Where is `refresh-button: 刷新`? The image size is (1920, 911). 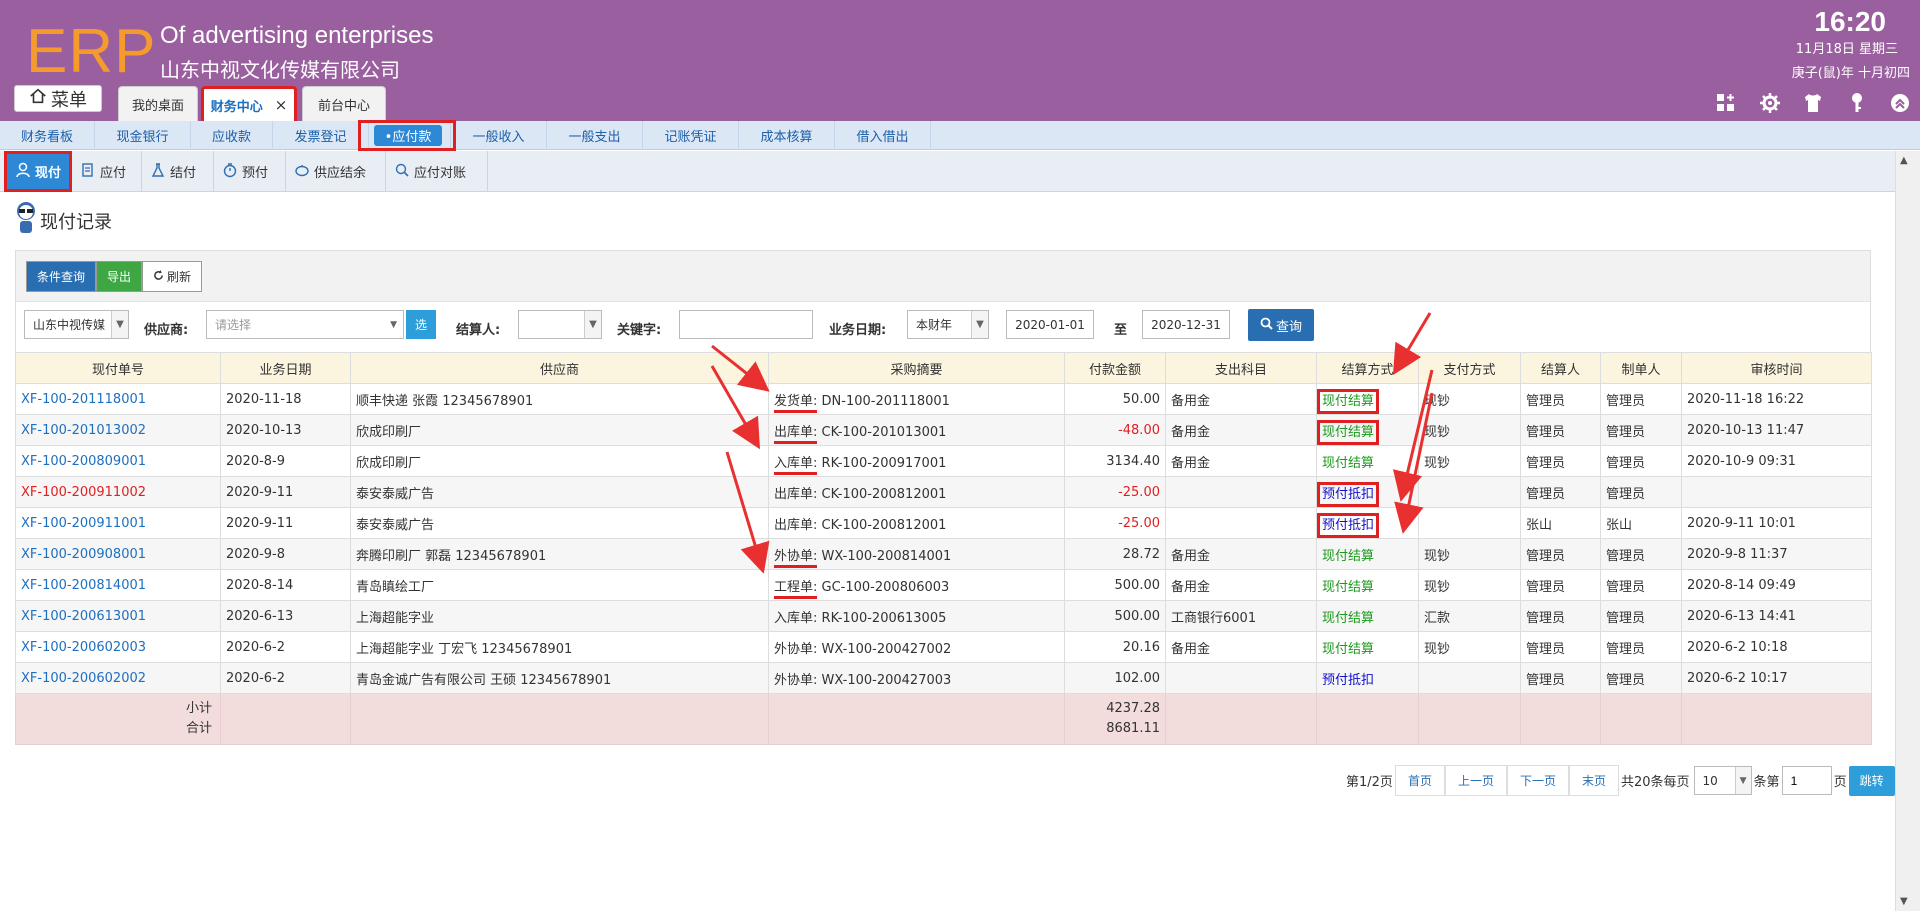 refresh-button: 刷新 is located at coordinates (172, 276).